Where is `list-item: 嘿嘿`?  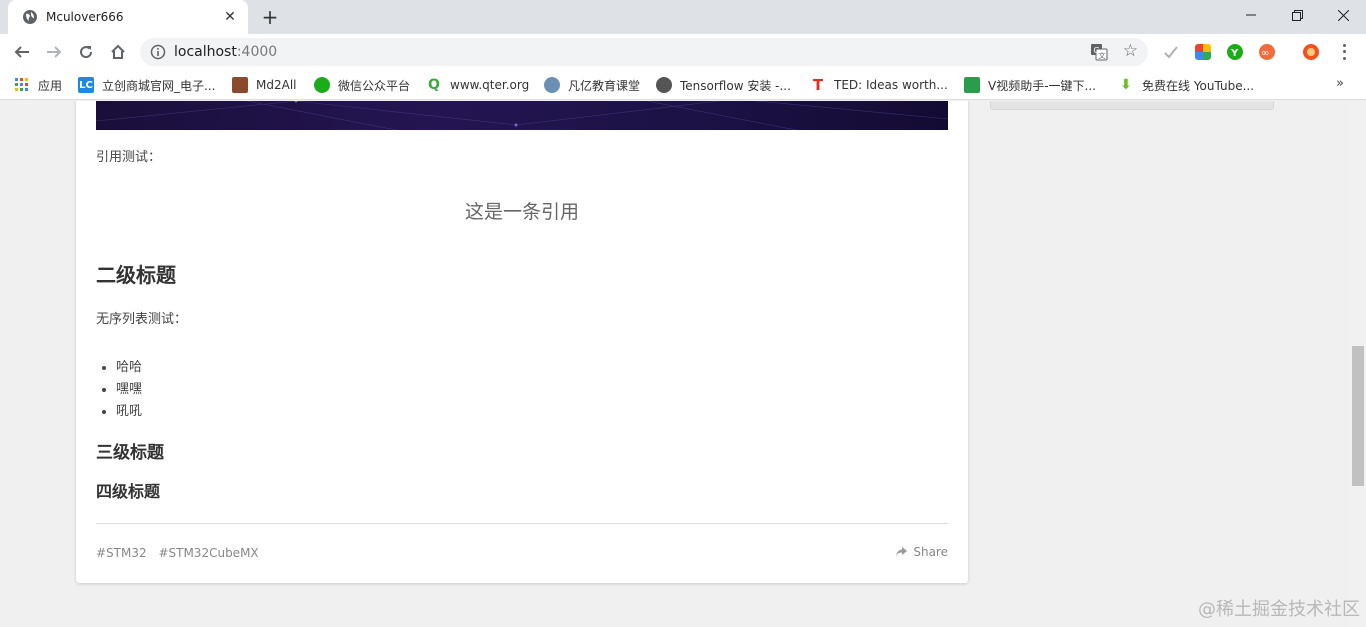
list-item: 嘿嘿 is located at coordinates (129, 390).